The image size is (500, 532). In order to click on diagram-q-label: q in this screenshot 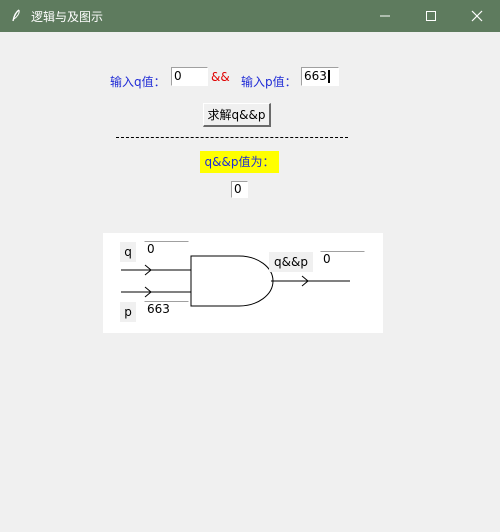, I will do `click(128, 252)`.